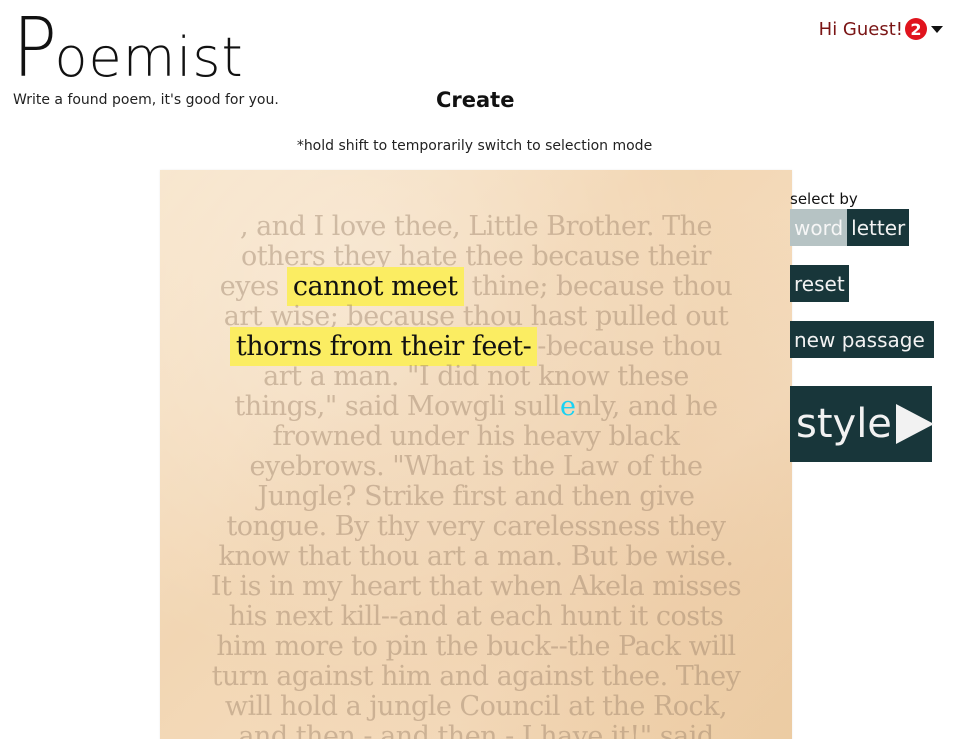 This screenshot has width=963, height=739. What do you see at coordinates (476, 257) in the screenshot?
I see `passage-line: others they hate thee because their` at bounding box center [476, 257].